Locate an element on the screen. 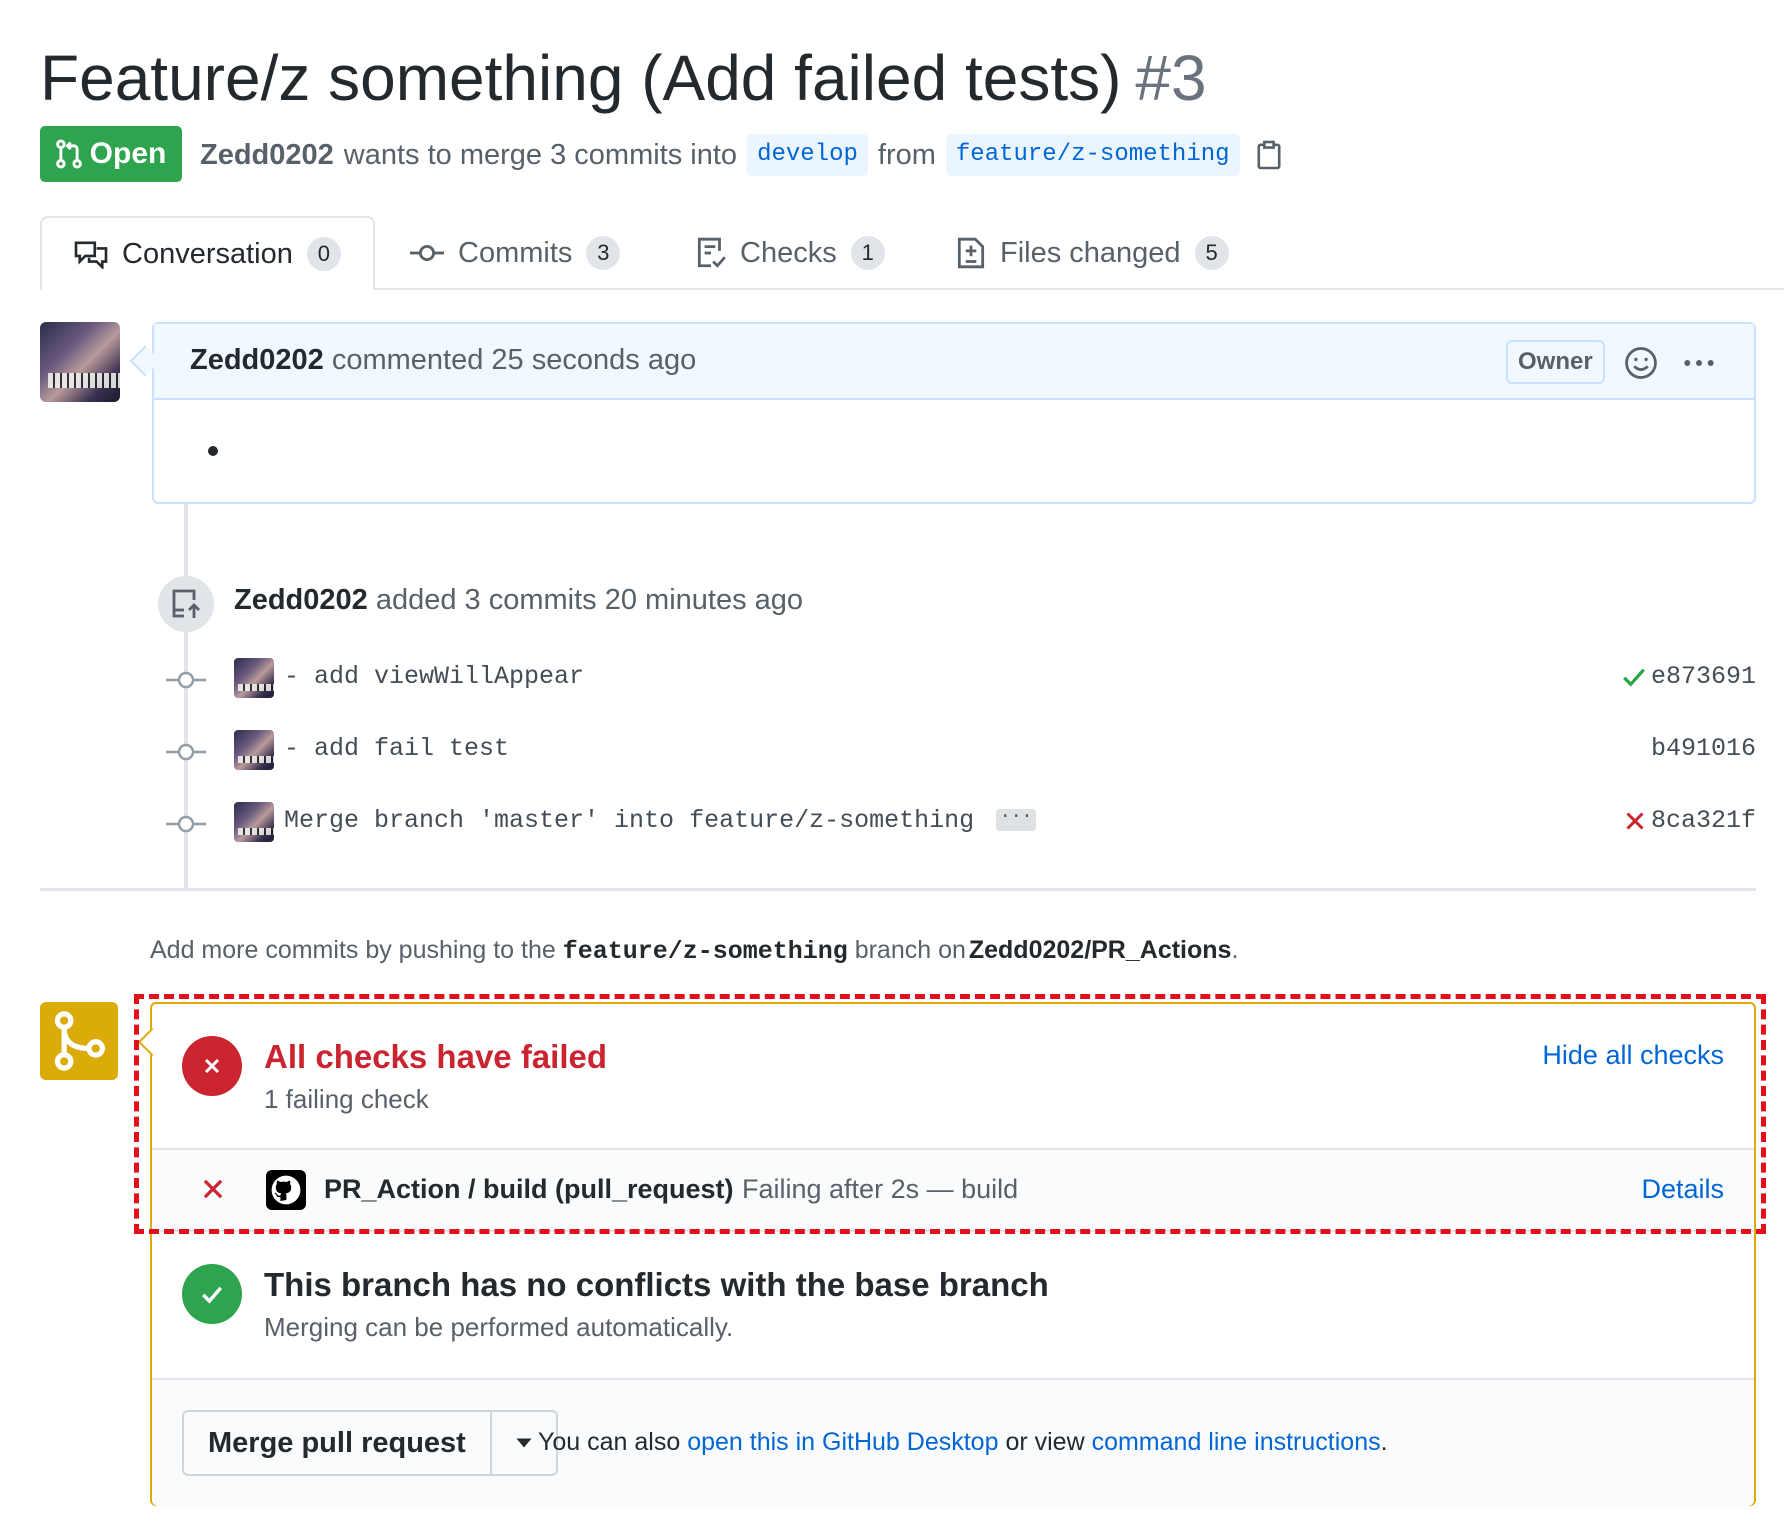 The width and height of the screenshot is (1784, 1524). clipboard-icon is located at coordinates (1269, 155).